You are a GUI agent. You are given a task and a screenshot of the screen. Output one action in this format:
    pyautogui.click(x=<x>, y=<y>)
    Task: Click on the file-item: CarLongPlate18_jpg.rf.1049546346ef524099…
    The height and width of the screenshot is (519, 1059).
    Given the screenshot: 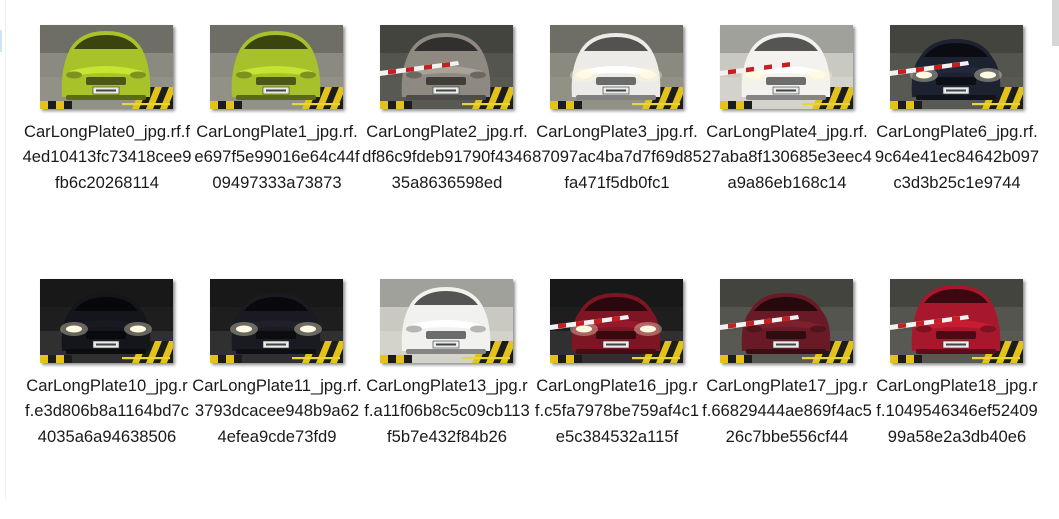 What is the action you would take?
    pyautogui.click(x=967, y=399)
    